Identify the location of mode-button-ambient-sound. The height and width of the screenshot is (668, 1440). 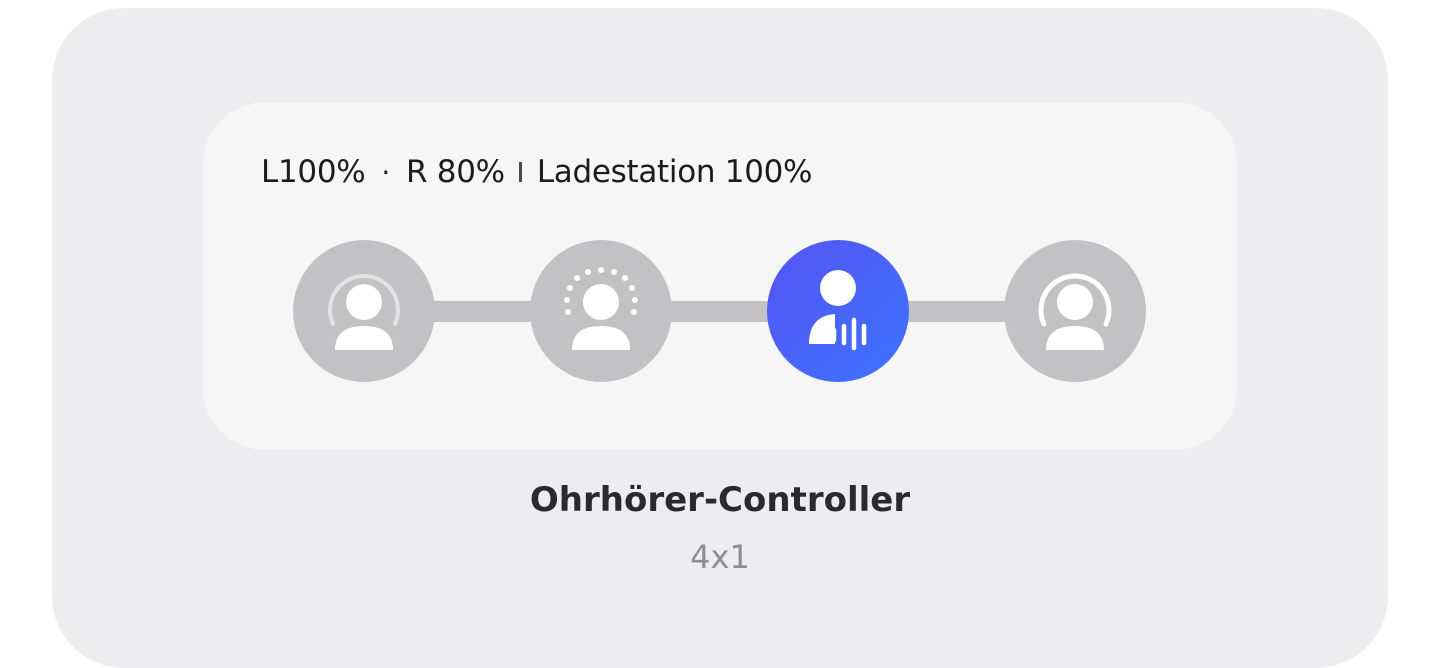
(601, 311).